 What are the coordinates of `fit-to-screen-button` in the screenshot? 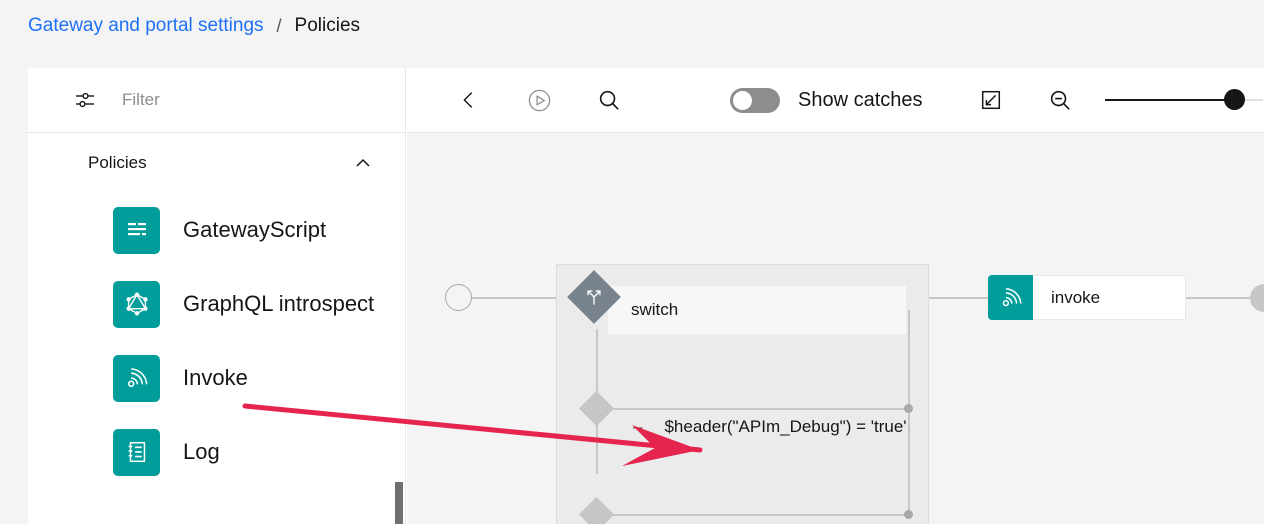 It's located at (991, 100).